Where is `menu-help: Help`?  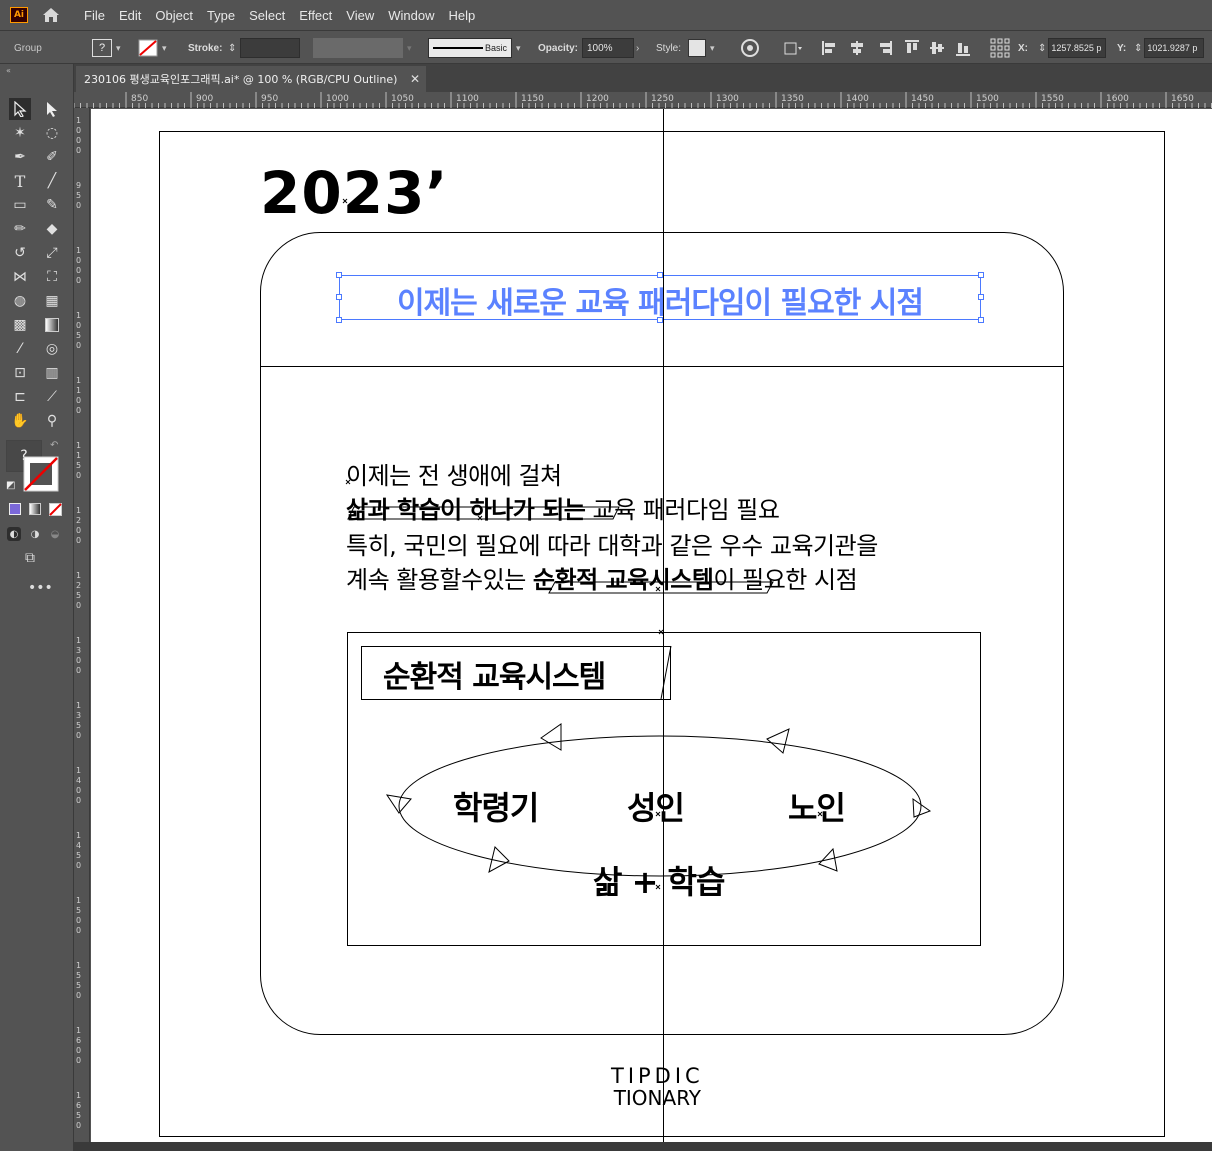
menu-help: Help is located at coordinates (461, 15).